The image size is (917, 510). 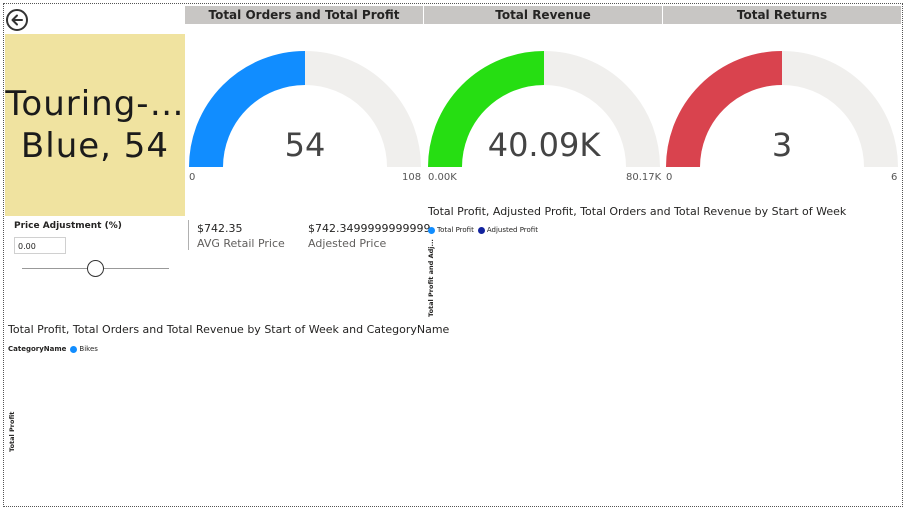 I want to click on arrow-left-icon, so click(x=17, y=20).